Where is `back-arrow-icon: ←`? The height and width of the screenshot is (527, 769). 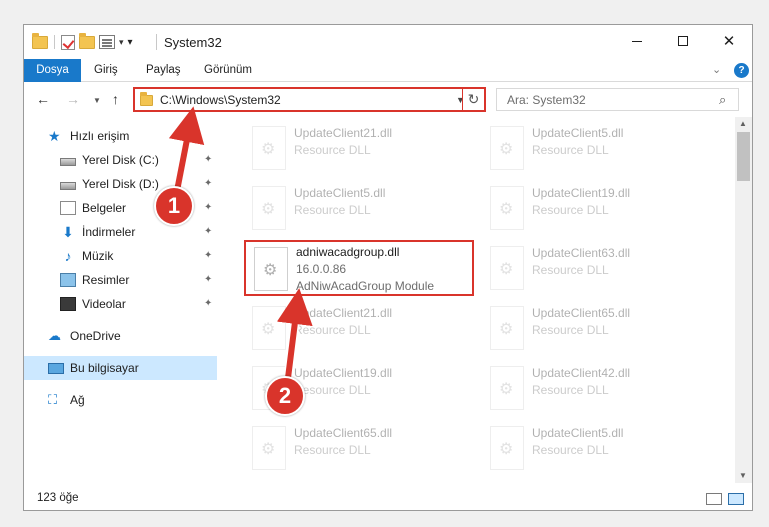
back-arrow-icon: ← is located at coordinates (43, 99).